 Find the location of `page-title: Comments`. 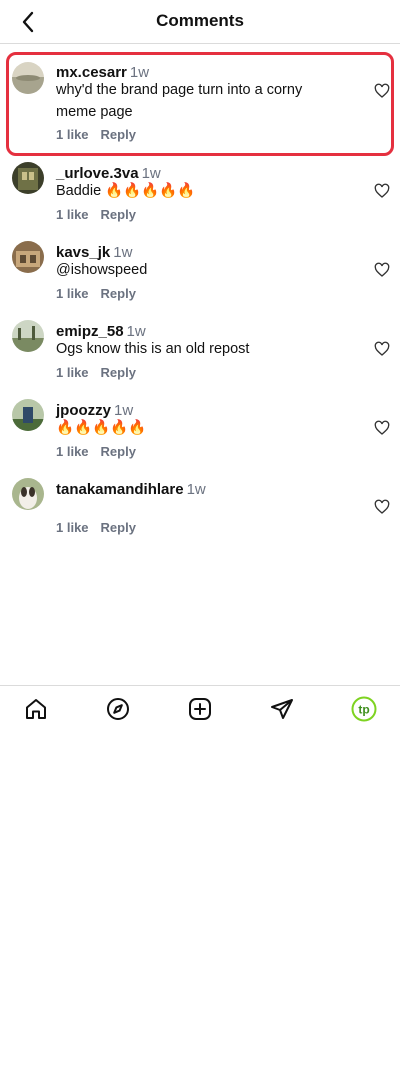

page-title: Comments is located at coordinates (200, 20).